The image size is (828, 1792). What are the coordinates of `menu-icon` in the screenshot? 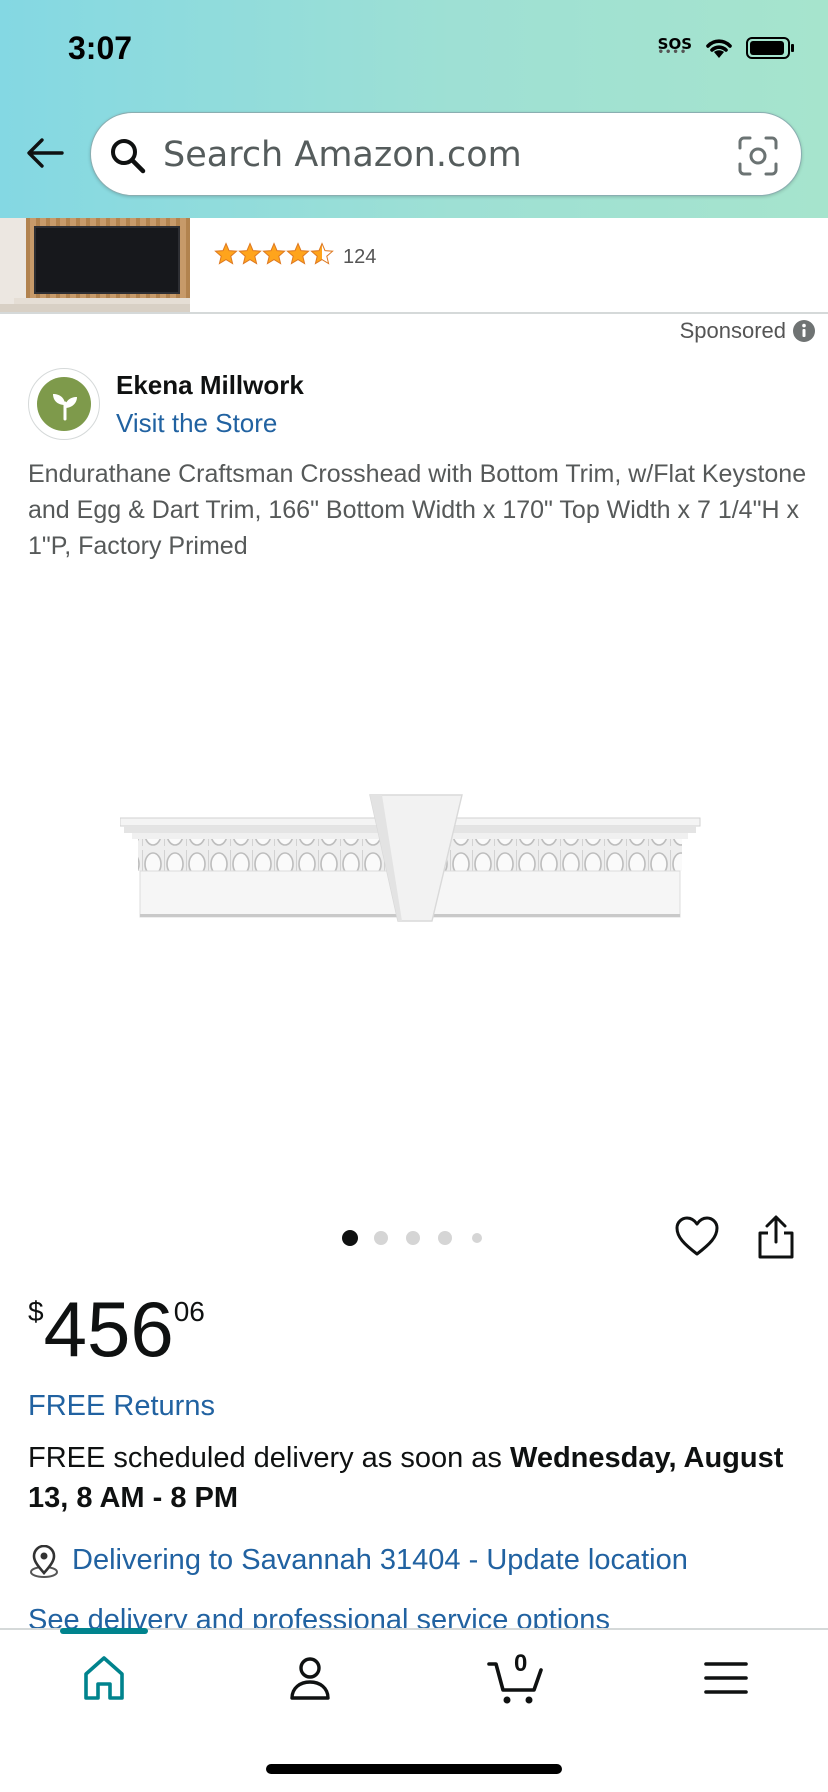 It's located at (726, 1678).